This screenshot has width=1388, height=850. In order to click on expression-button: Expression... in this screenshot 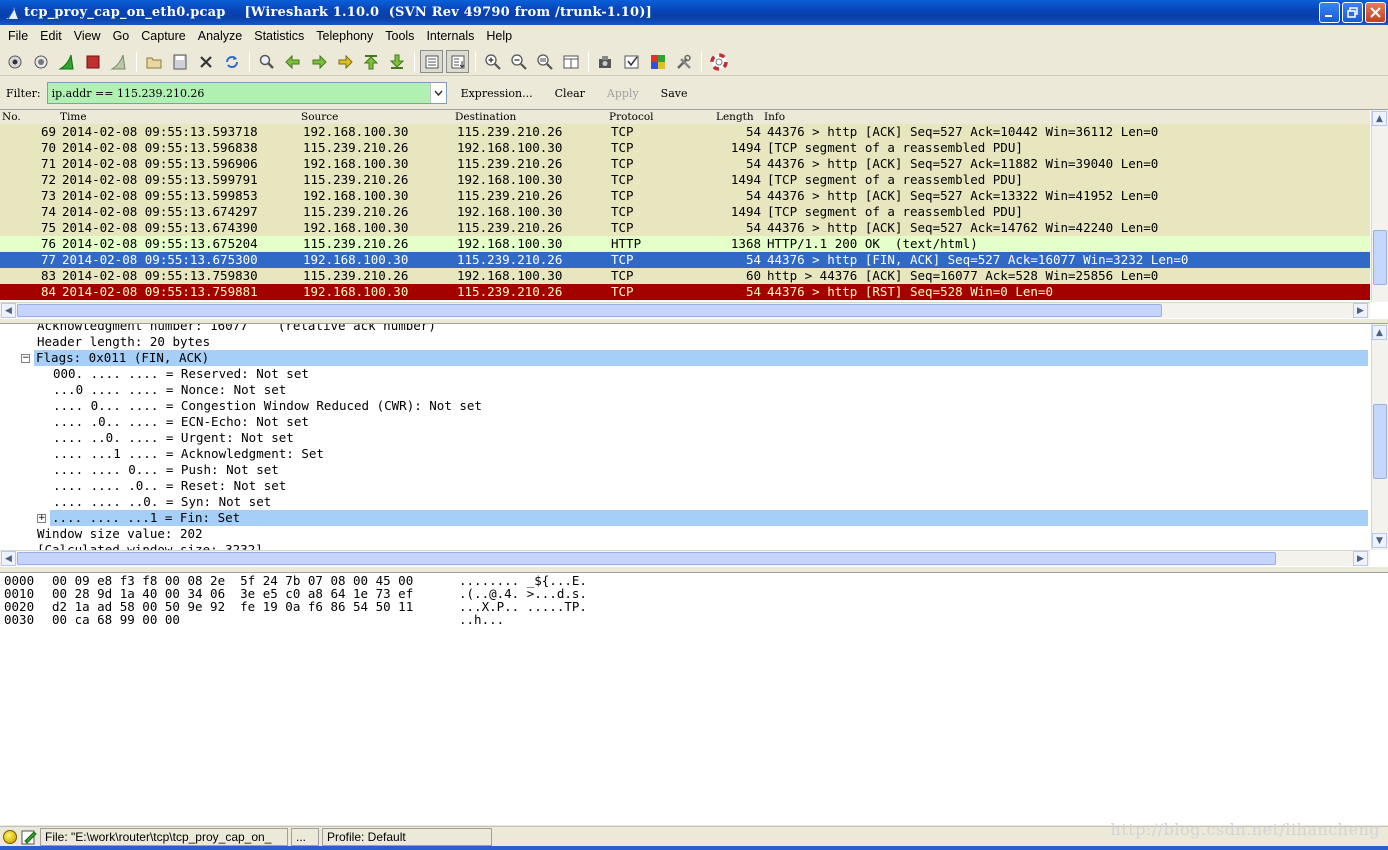, I will do `click(497, 93)`.